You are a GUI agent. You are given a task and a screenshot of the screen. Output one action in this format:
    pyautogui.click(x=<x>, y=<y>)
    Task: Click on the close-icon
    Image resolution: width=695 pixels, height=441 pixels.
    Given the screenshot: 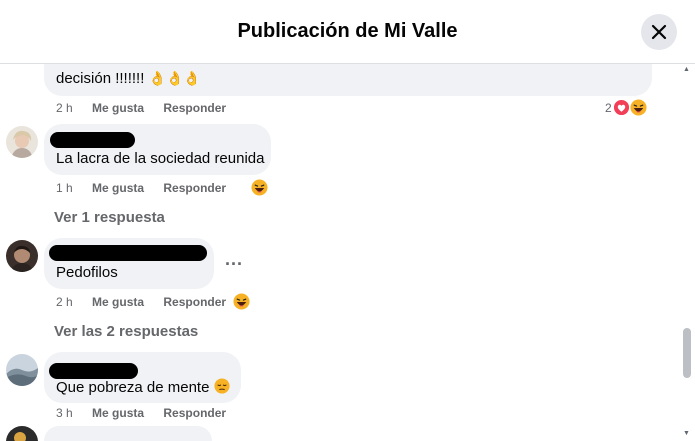 What is the action you would take?
    pyautogui.click(x=659, y=32)
    